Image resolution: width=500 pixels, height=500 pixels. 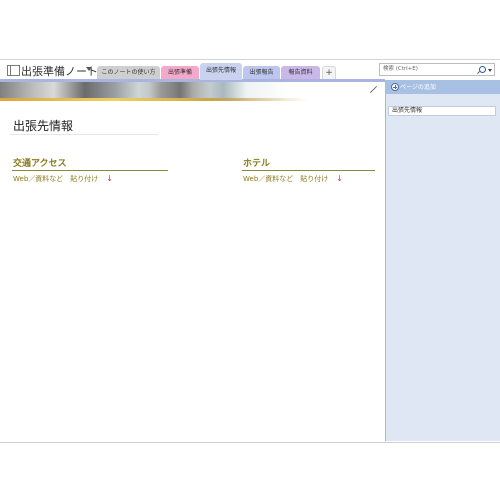 What do you see at coordinates (221, 71) in the screenshot?
I see `tab-destination-info: 出張先情報` at bounding box center [221, 71].